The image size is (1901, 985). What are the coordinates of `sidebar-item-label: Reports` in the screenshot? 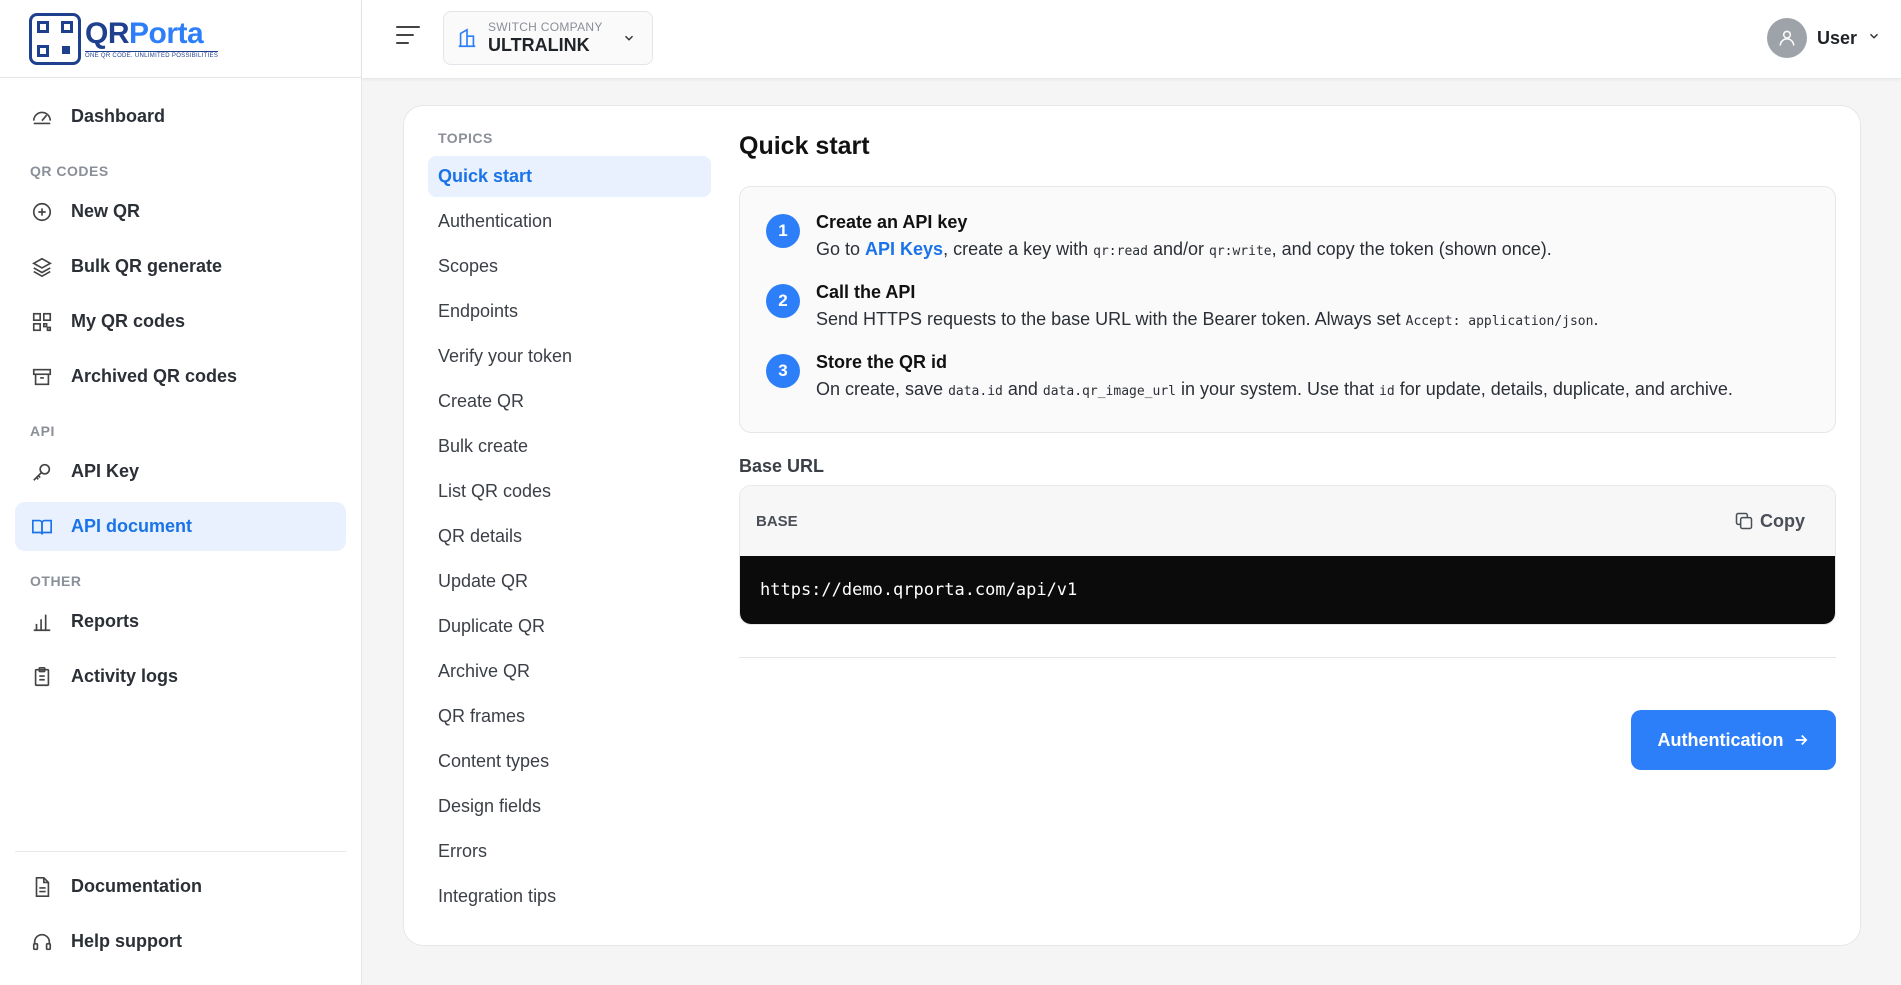 It's located at (105, 621).